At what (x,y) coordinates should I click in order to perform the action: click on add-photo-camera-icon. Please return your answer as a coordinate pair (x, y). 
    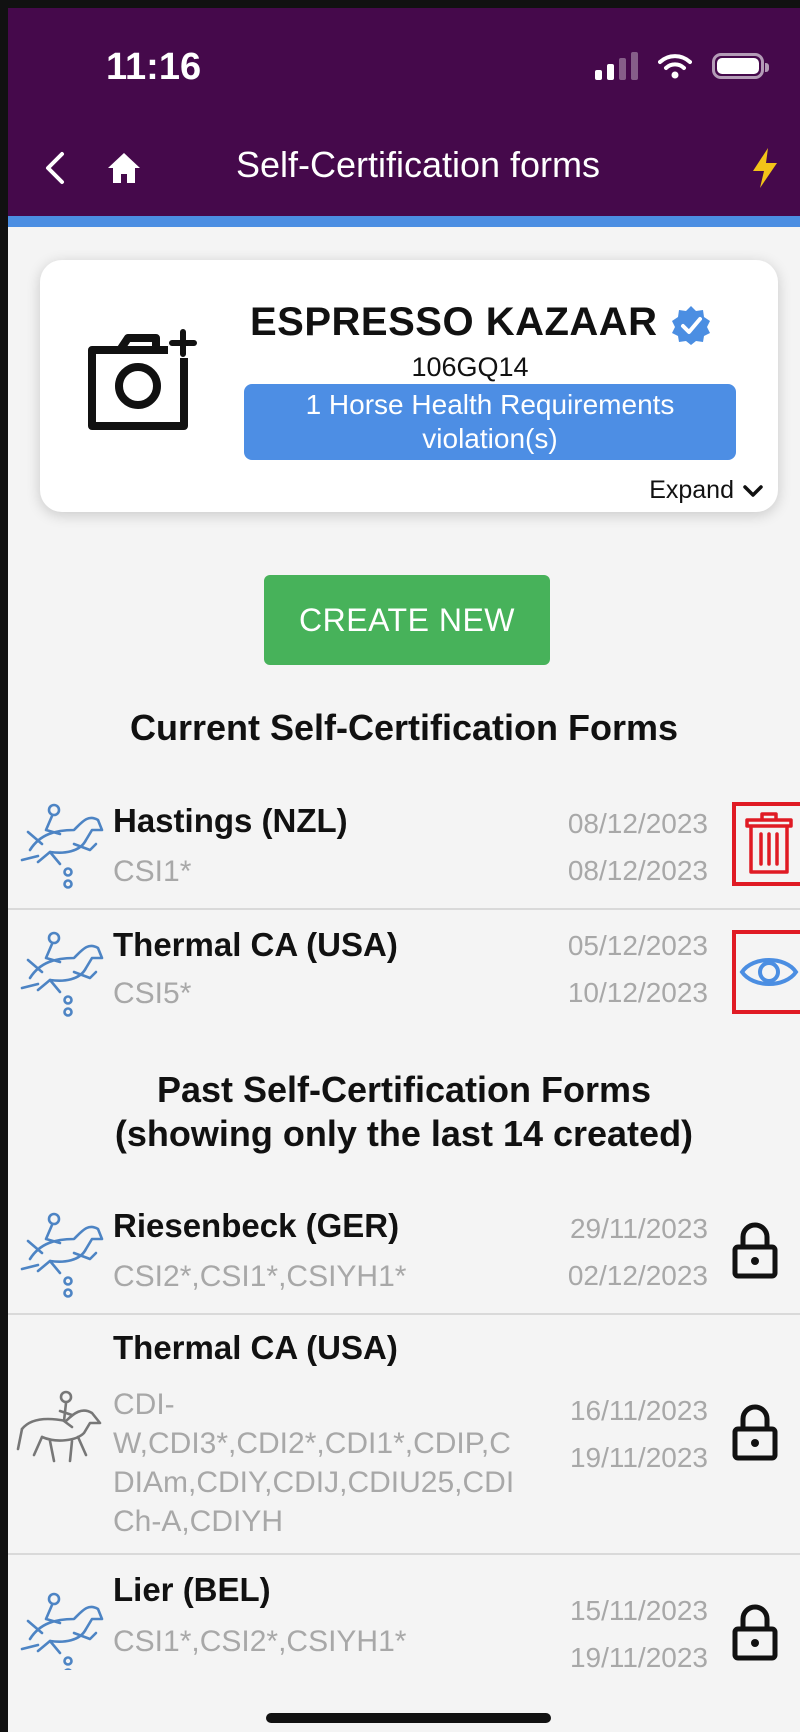
    Looking at the image, I should click on (144, 380).